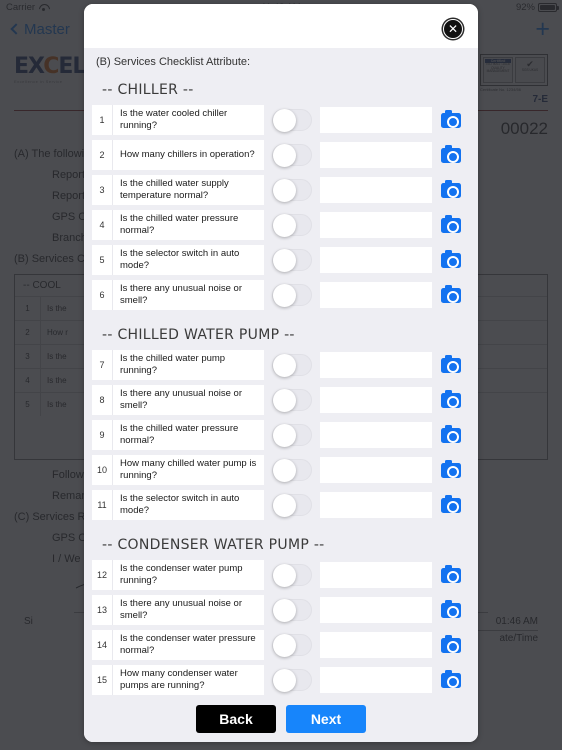 The height and width of the screenshot is (750, 562). What do you see at coordinates (102, 645) in the screenshot?
I see `row-number: 14` at bounding box center [102, 645].